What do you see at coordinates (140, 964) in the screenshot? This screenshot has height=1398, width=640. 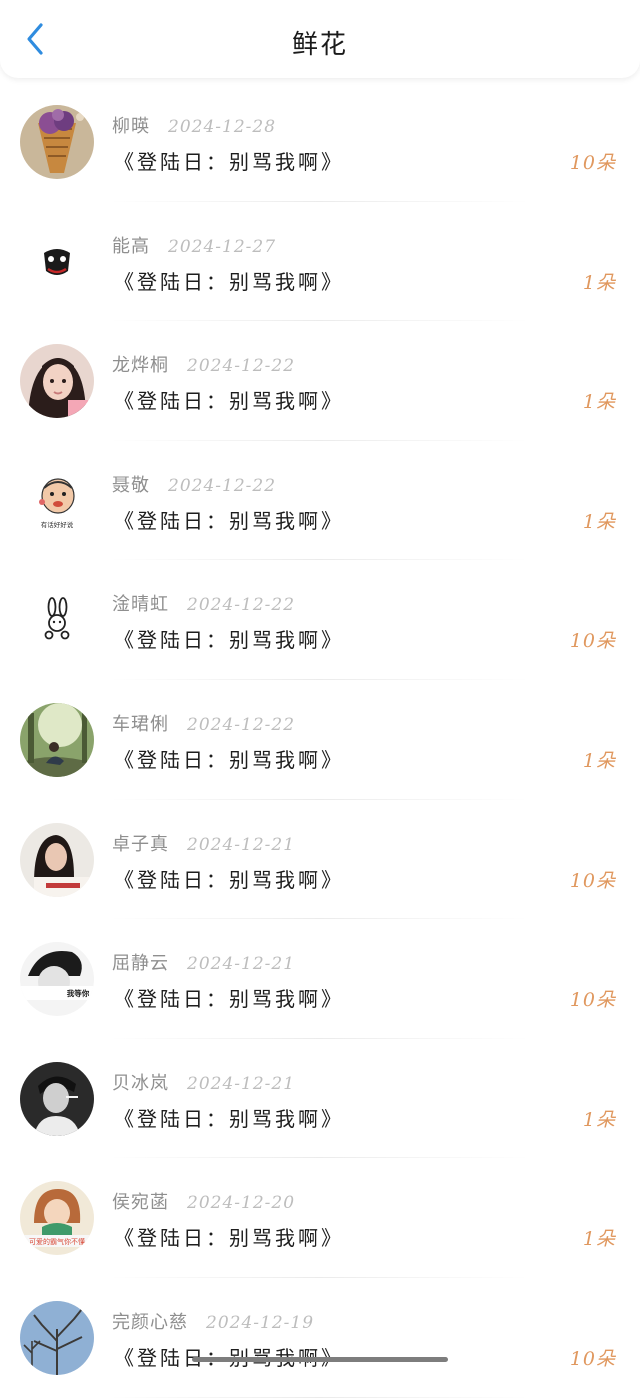 I see `user-name: 屈静云` at bounding box center [140, 964].